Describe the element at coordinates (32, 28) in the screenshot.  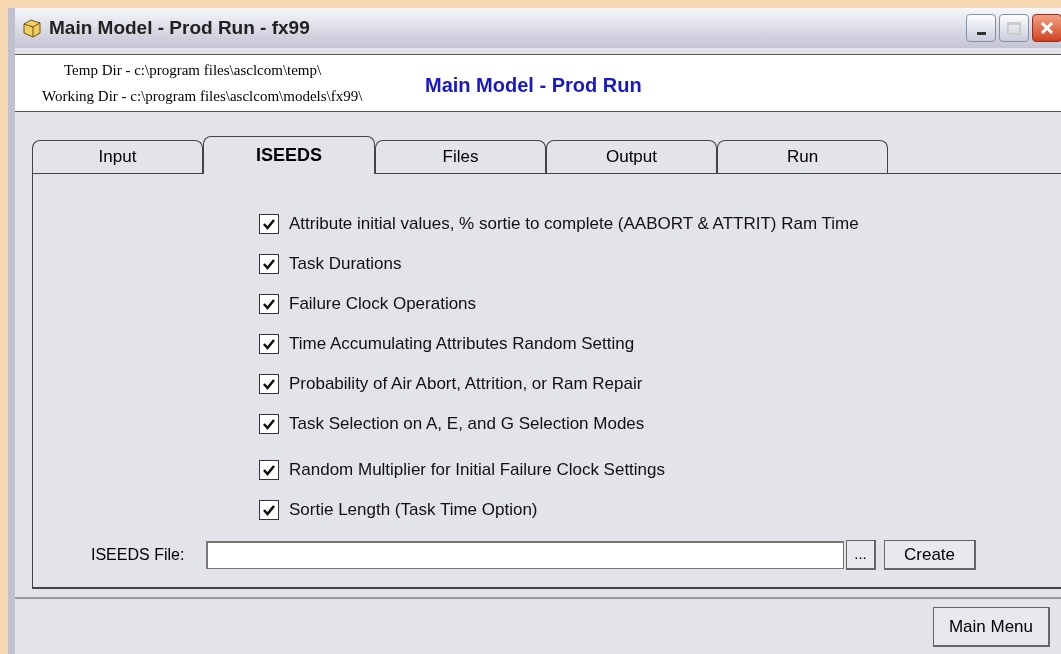
I see `box-icon` at that location.